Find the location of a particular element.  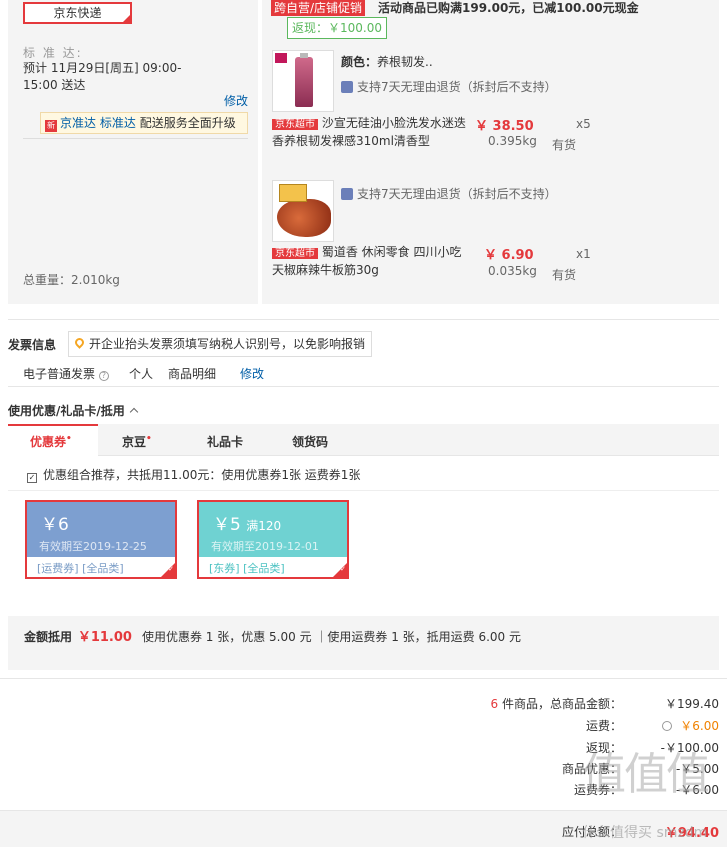

total-weight: 总重量：2.010kg is located at coordinates (71, 280).